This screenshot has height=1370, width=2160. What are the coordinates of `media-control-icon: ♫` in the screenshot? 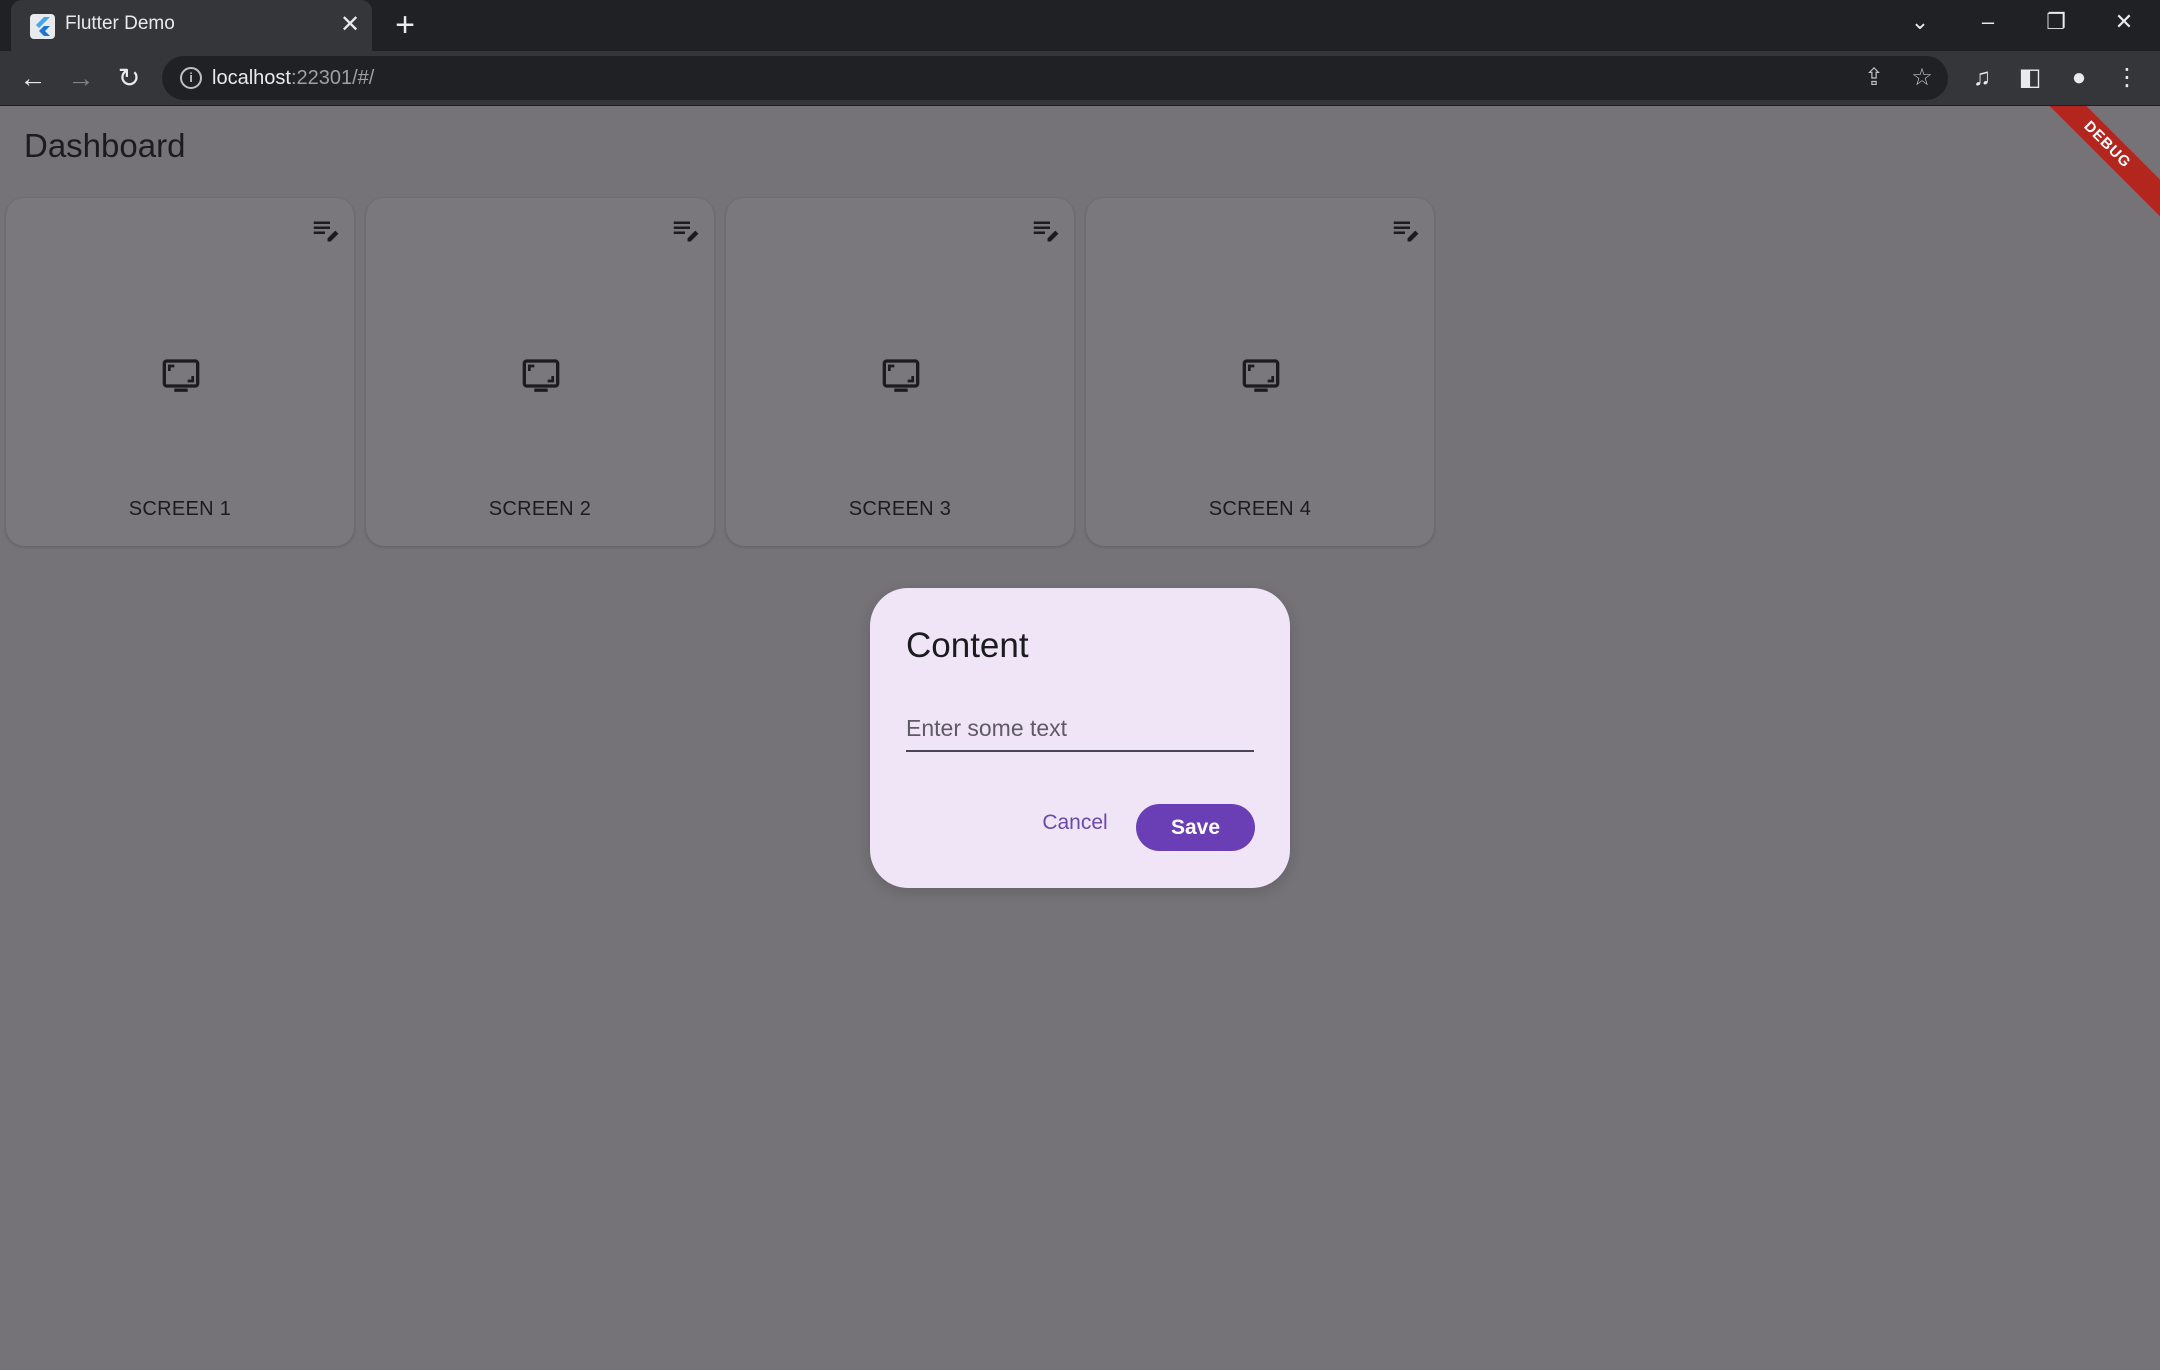 It's located at (1982, 78).